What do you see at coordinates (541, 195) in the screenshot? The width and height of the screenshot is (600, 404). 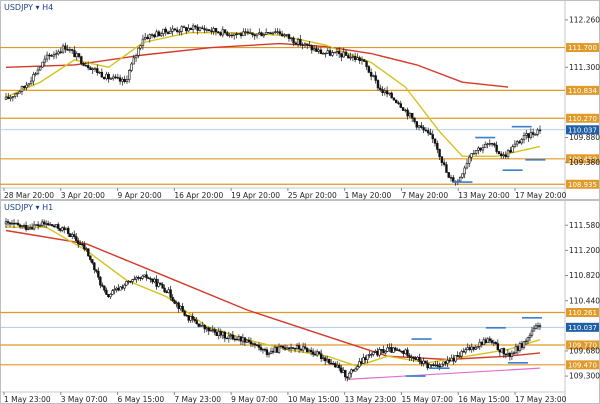 I see `time-tick-label: 17 May 20:00` at bounding box center [541, 195].